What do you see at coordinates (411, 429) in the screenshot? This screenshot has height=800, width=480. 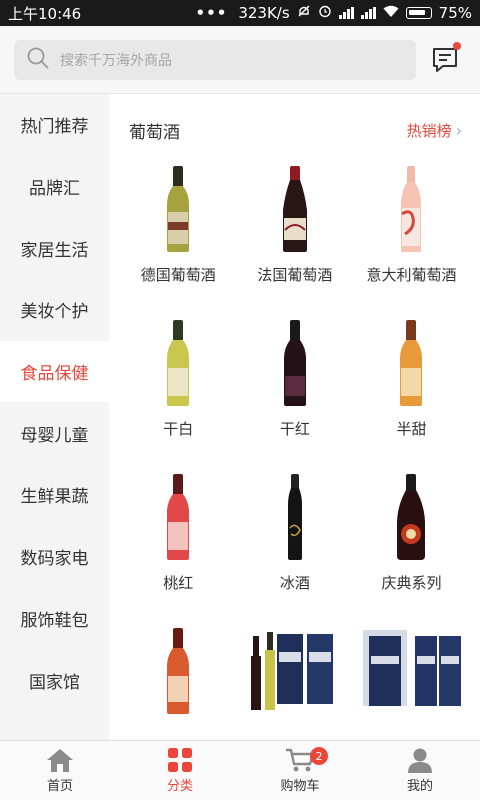 I see `product-label: 半甜` at bounding box center [411, 429].